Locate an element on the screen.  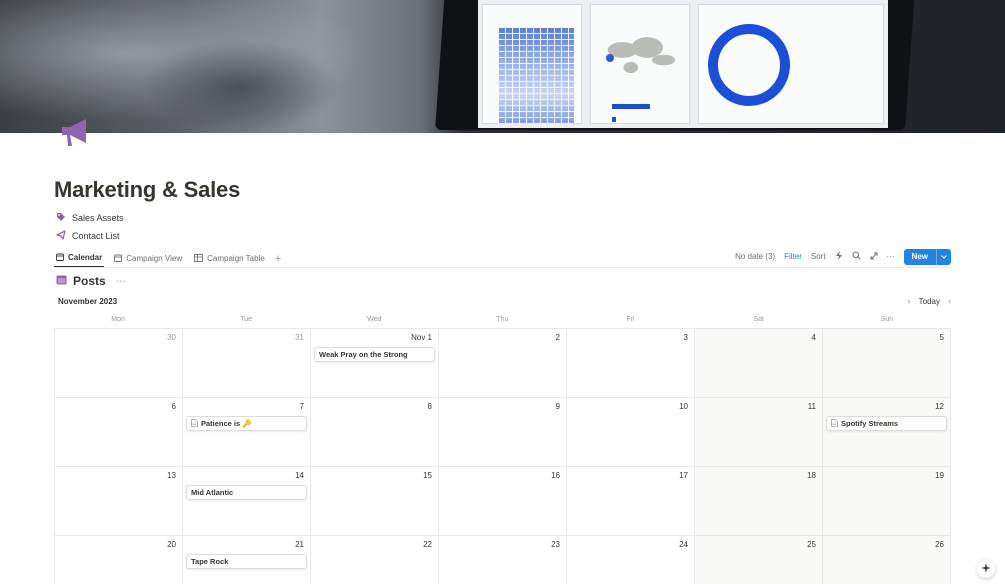
calendar-day-cell: 2 is located at coordinates (503, 363).